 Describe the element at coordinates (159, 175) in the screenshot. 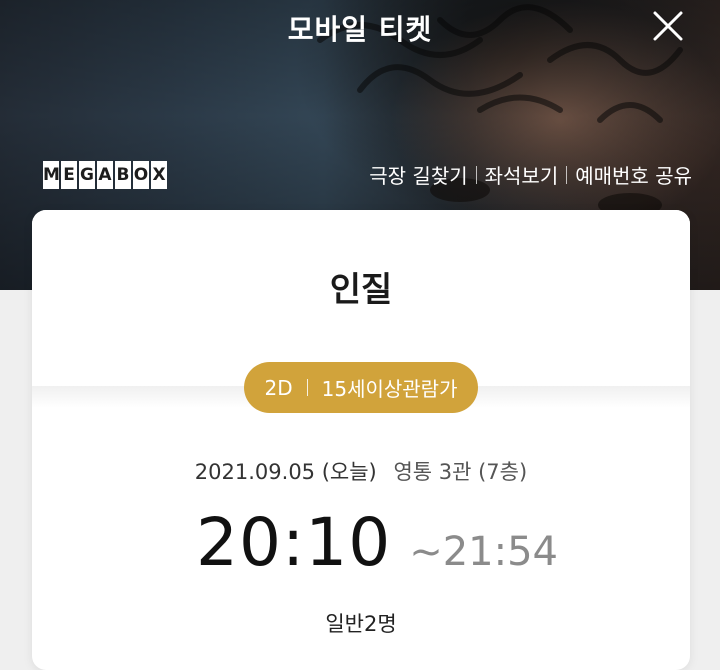

I see `logo-letter: X` at that location.